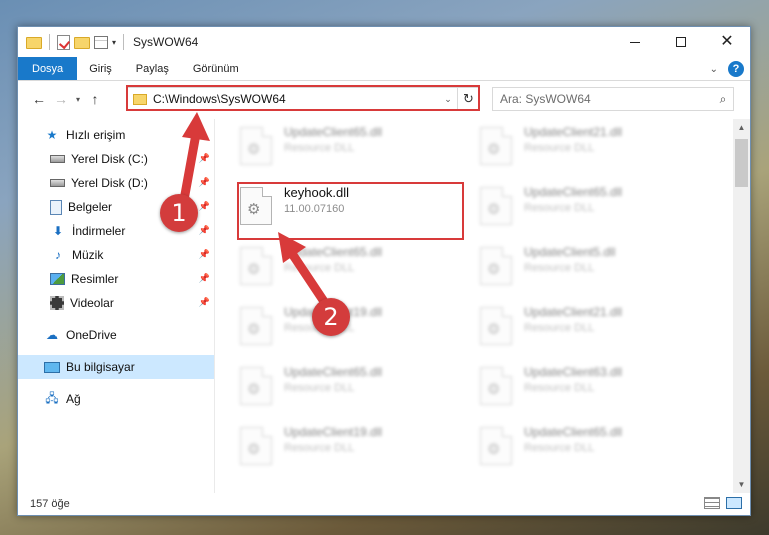 The height and width of the screenshot is (535, 769). I want to click on step-2-badge: 2, so click(331, 317).